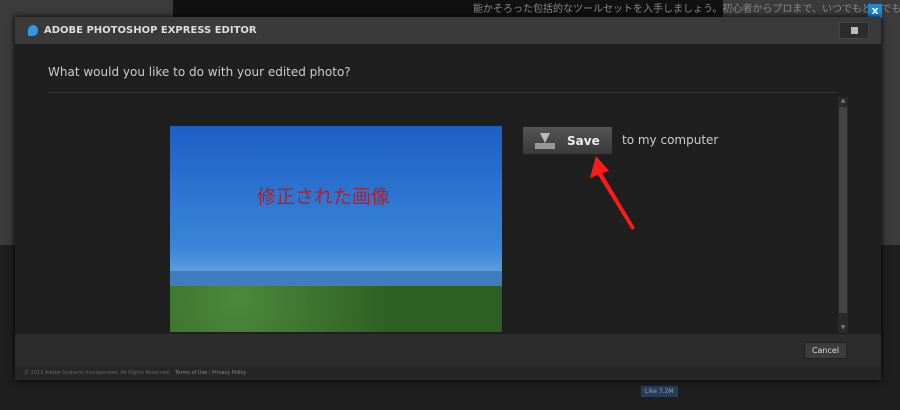 The height and width of the screenshot is (410, 900). I want to click on save-label: Save, so click(583, 140).